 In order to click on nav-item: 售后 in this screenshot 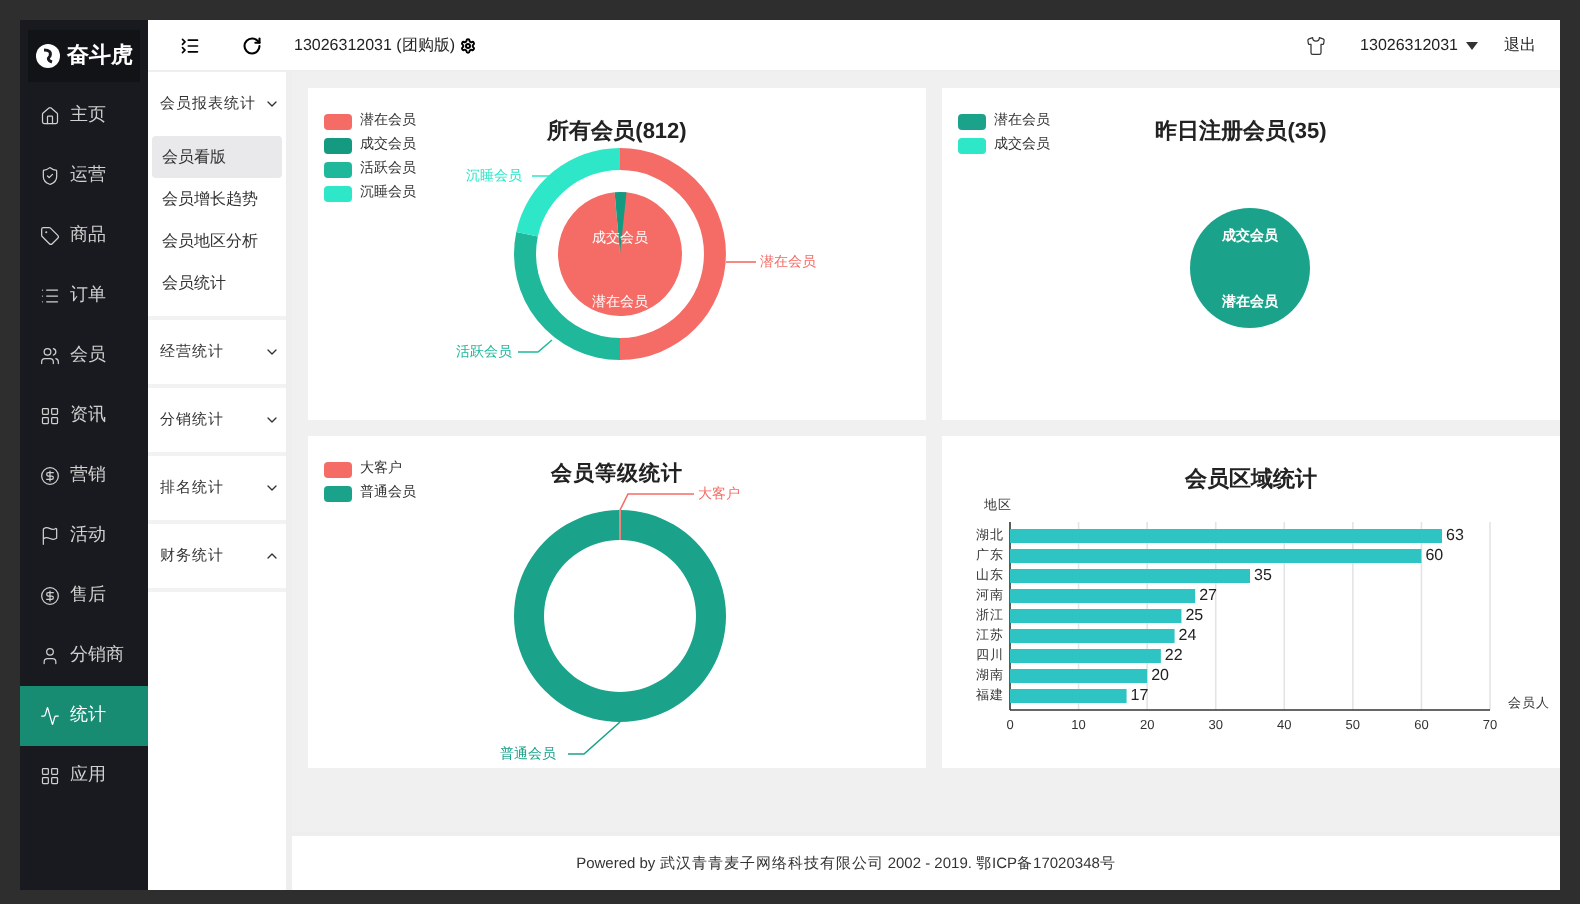, I will do `click(84, 596)`.